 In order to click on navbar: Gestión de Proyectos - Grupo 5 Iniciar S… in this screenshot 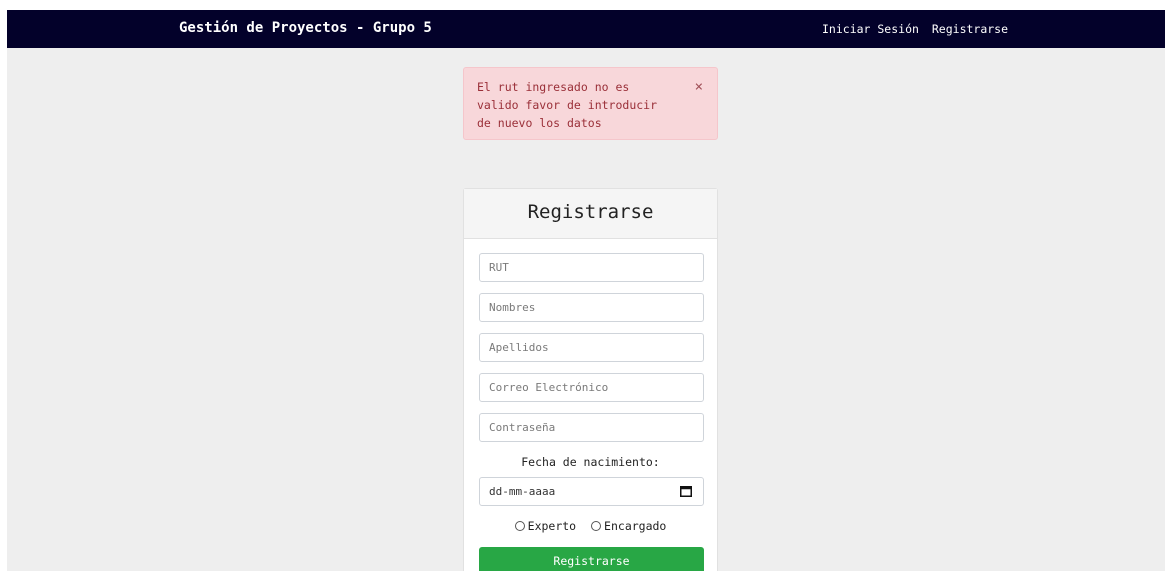, I will do `click(586, 29)`.